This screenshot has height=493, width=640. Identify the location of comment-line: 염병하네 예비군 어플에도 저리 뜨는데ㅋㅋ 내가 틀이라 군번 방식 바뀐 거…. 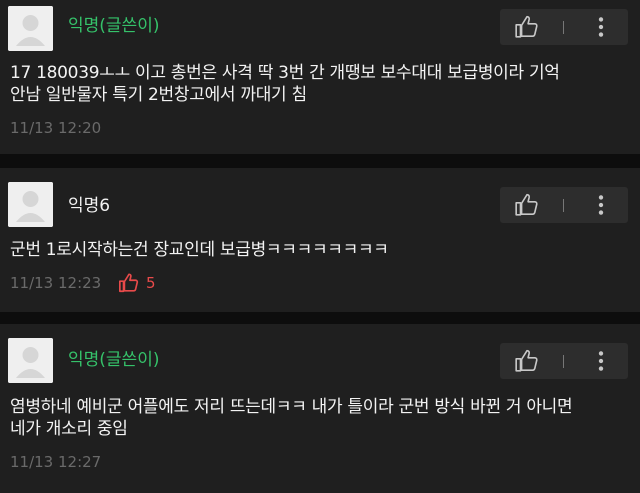
(291, 407).